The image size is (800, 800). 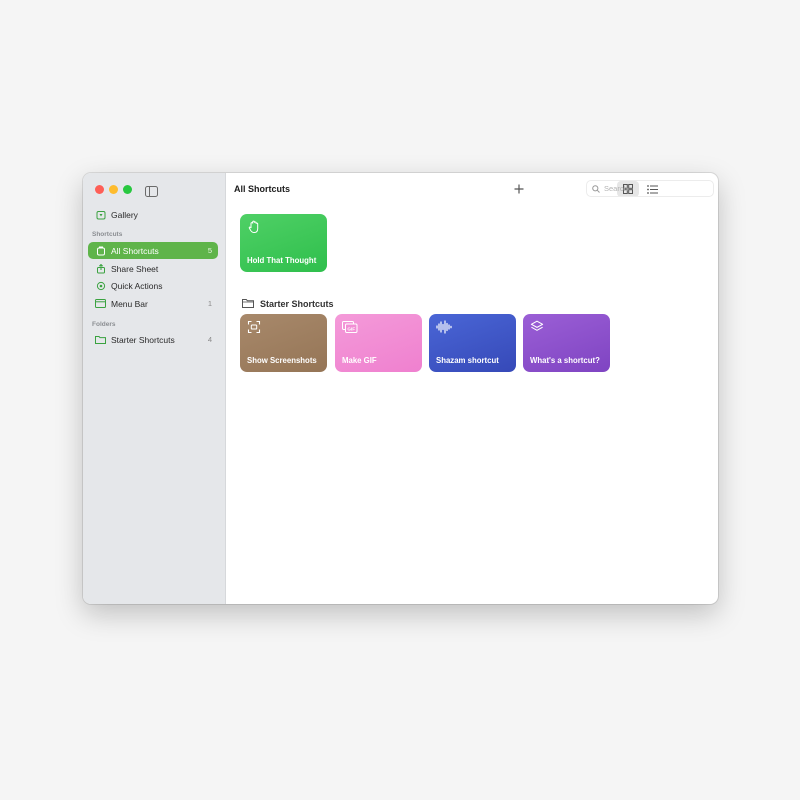 I want to click on gif-icon: GIF, so click(x=350, y=327).